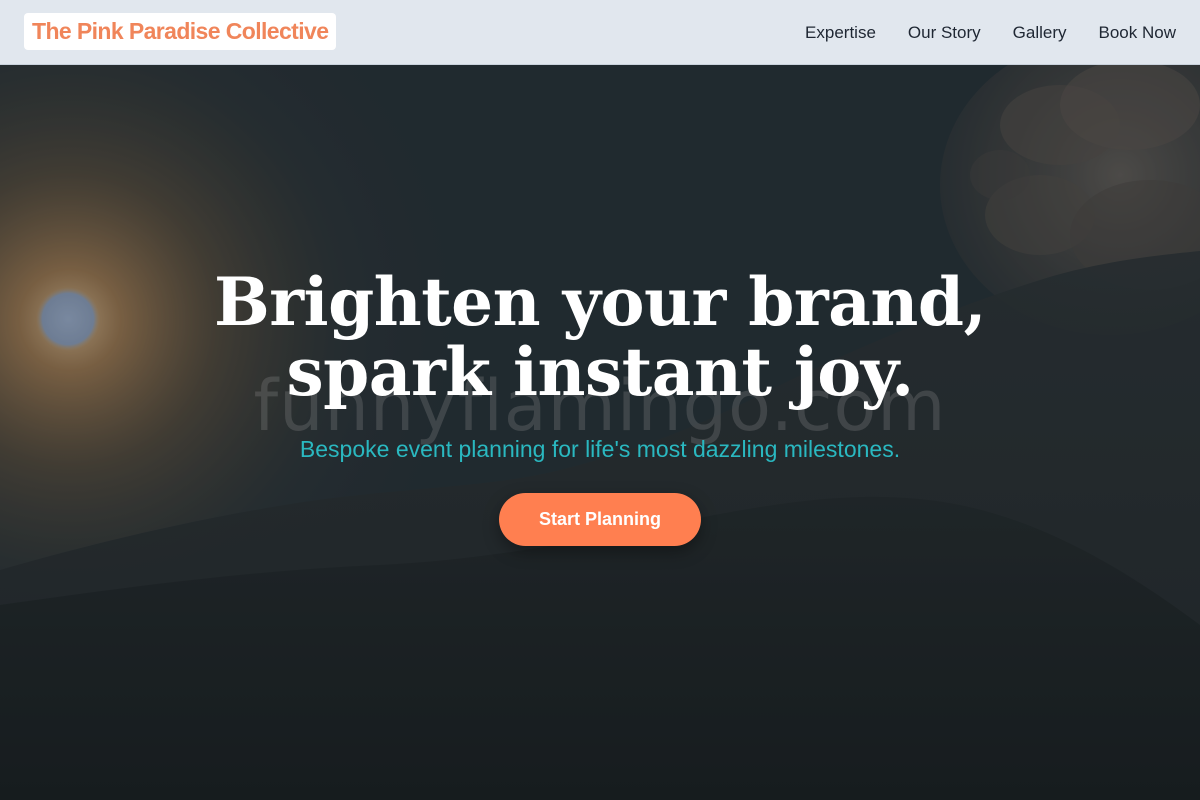 This screenshot has height=800, width=1200. Describe the element at coordinates (180, 31) in the screenshot. I see `logo: The Pink Paradise Collective` at that location.